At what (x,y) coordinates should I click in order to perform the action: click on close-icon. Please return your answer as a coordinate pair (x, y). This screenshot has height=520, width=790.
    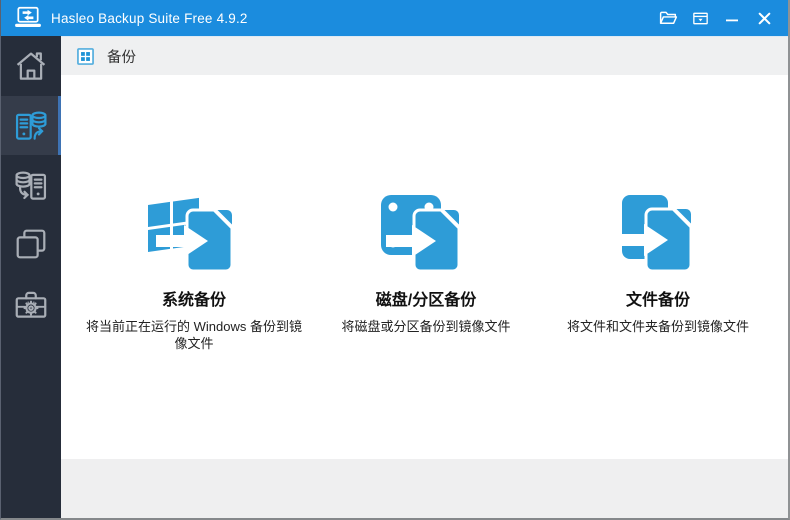
    Looking at the image, I should click on (764, 18).